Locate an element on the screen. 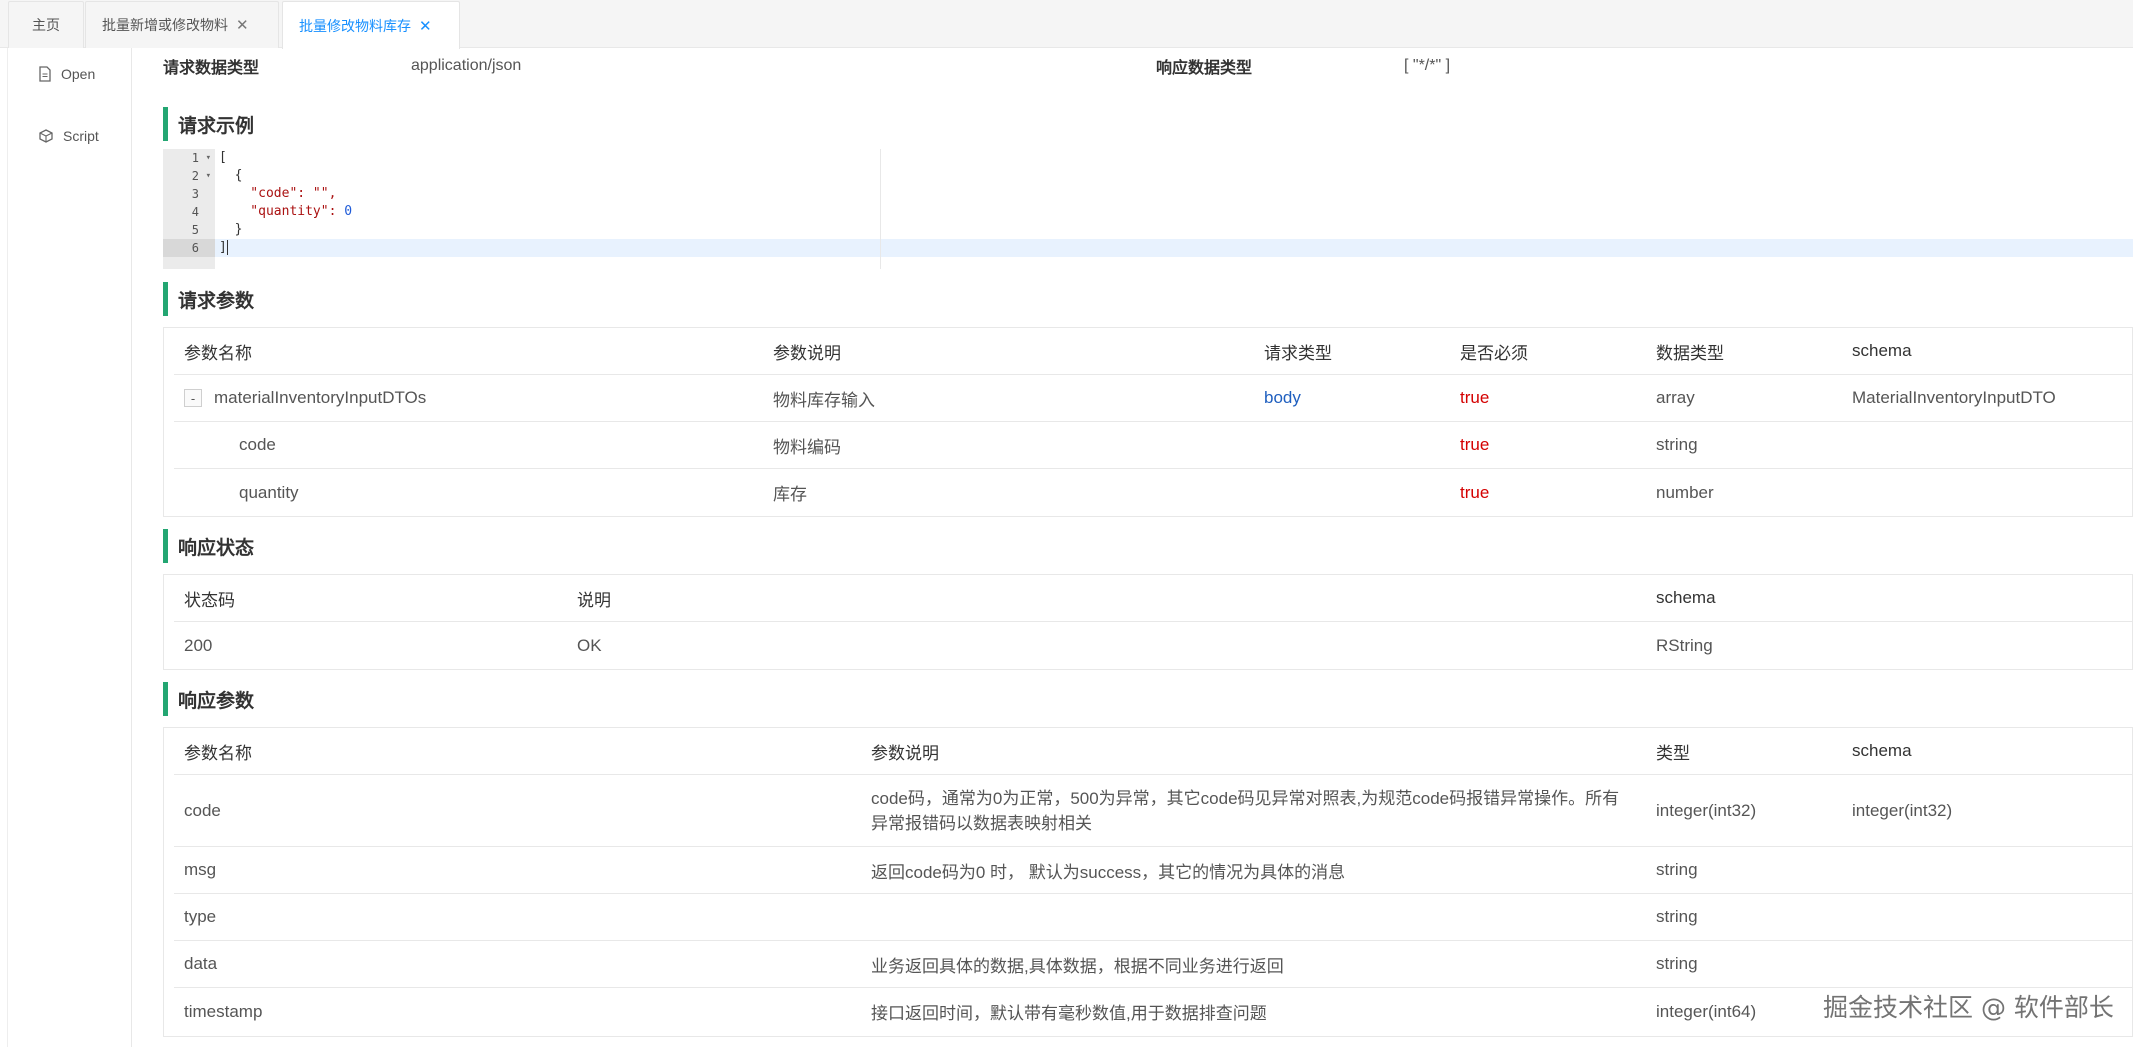  param-name: type is located at coordinates (200, 916).